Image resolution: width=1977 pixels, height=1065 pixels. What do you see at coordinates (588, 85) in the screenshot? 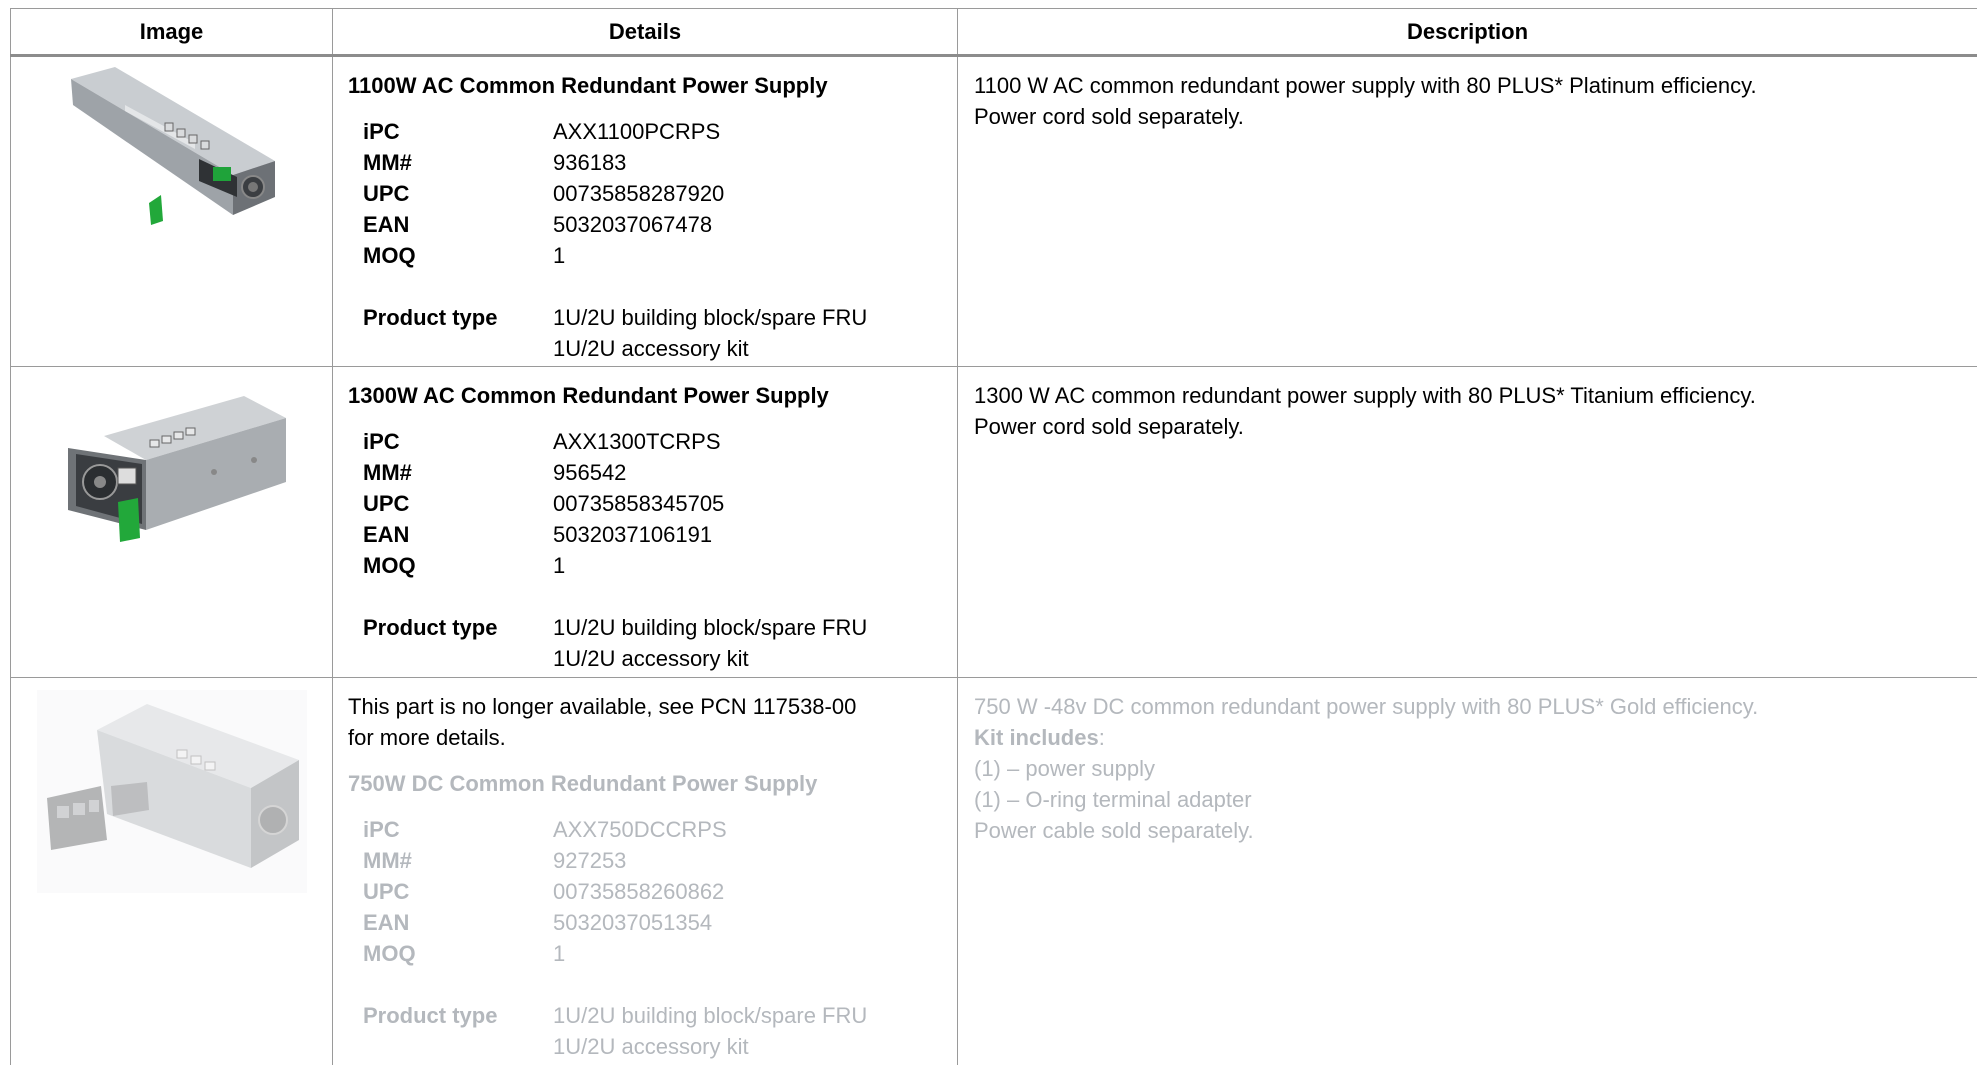
I see `product-title: 1100W AC Common Redundant Power Supply` at bounding box center [588, 85].